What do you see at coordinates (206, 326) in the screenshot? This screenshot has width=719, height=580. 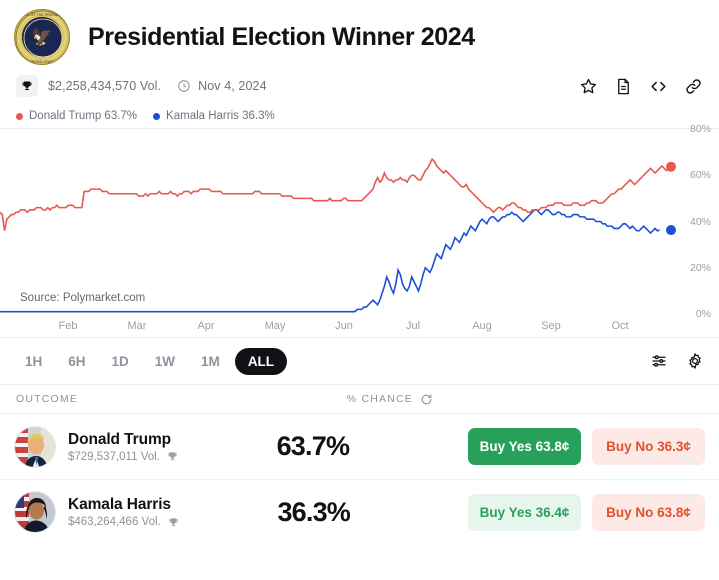 I see `x-tick-label: Apr` at bounding box center [206, 326].